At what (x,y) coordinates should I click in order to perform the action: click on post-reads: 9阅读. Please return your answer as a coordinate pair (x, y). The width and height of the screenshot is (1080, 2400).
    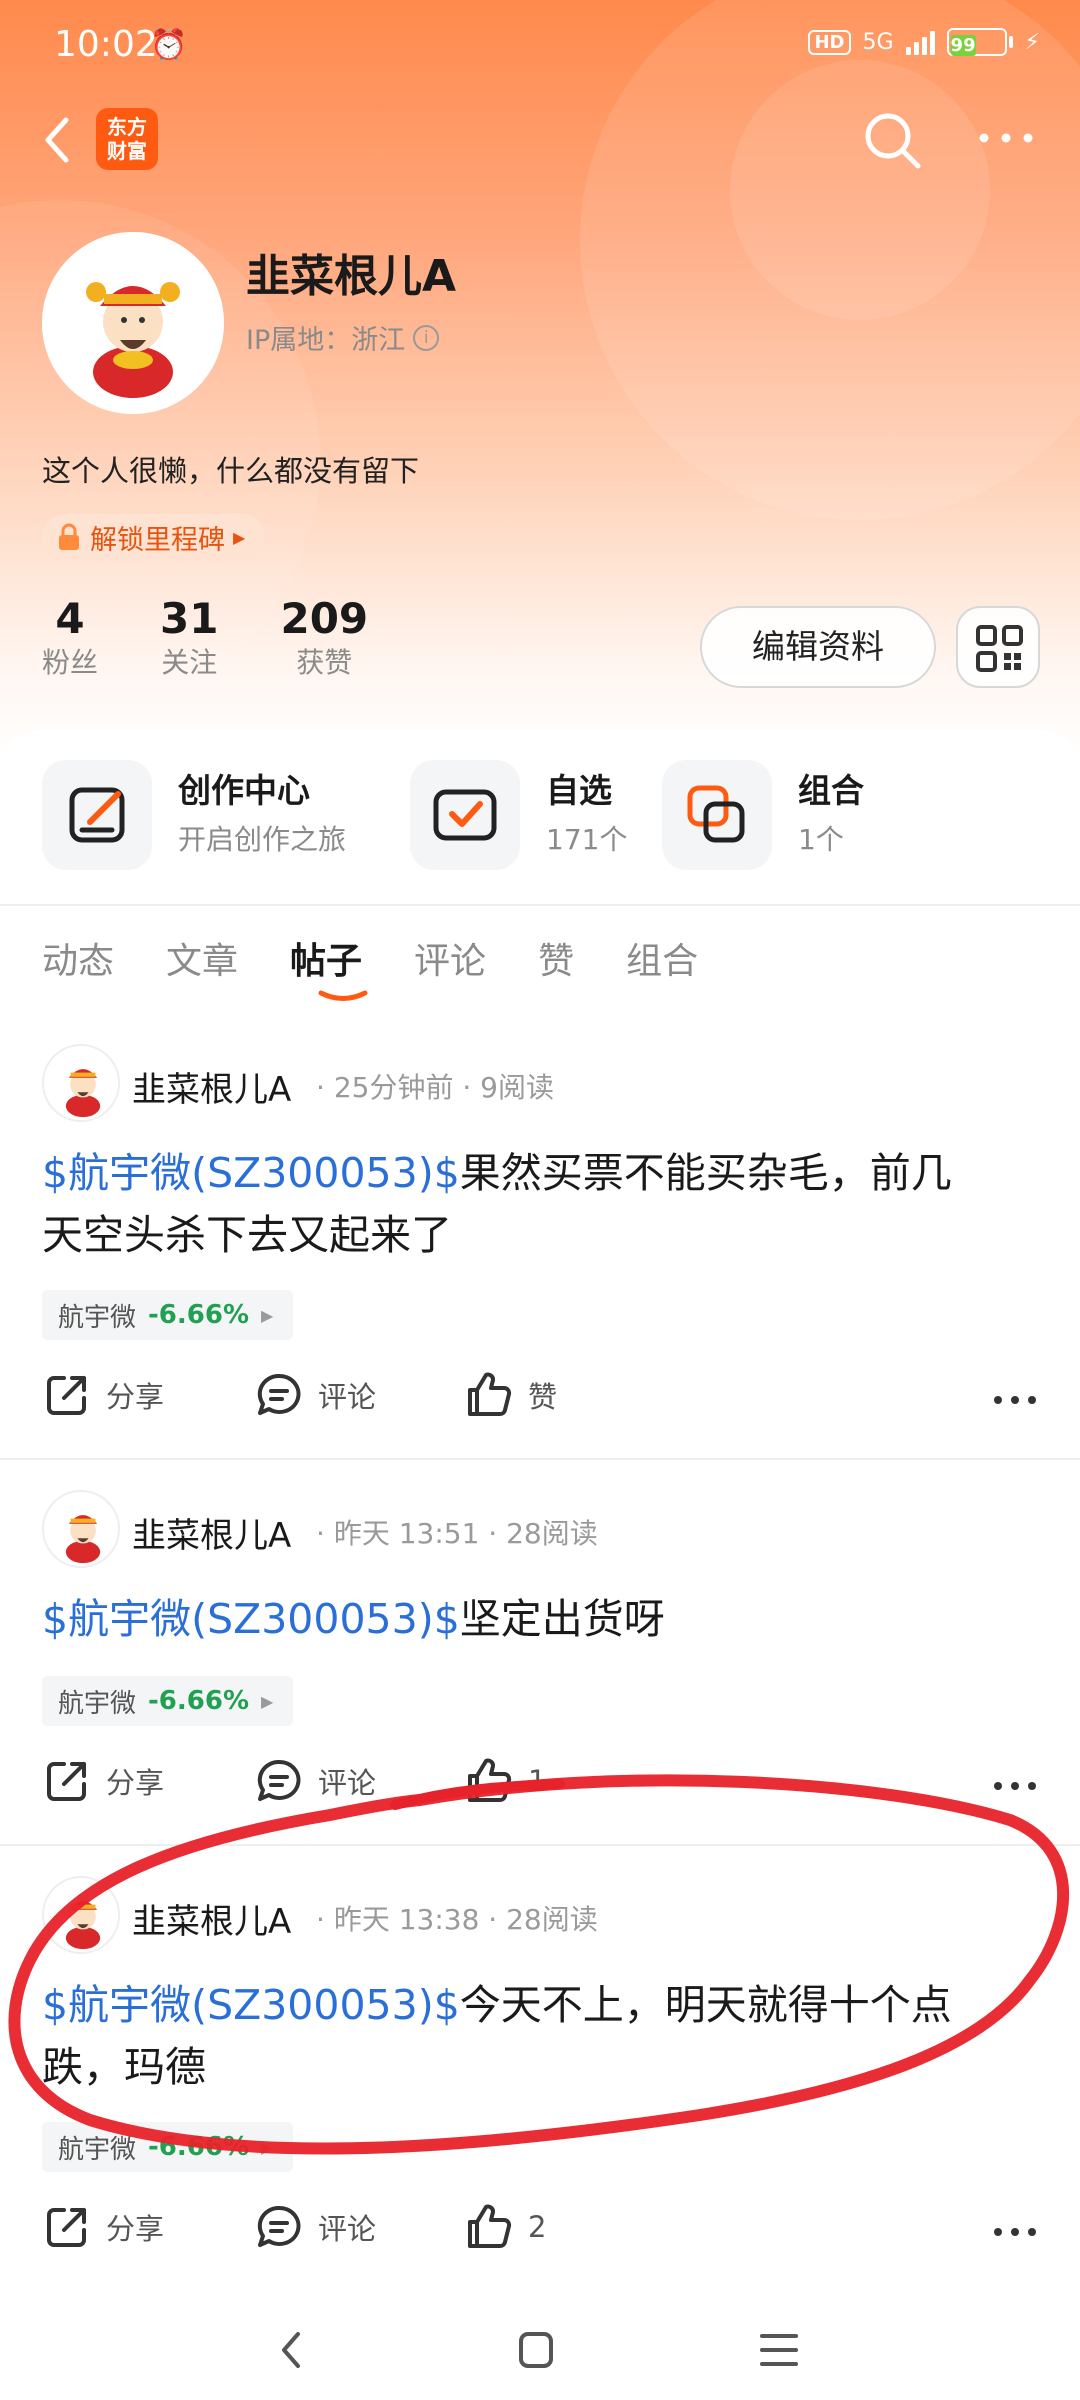
    Looking at the image, I should click on (517, 1087).